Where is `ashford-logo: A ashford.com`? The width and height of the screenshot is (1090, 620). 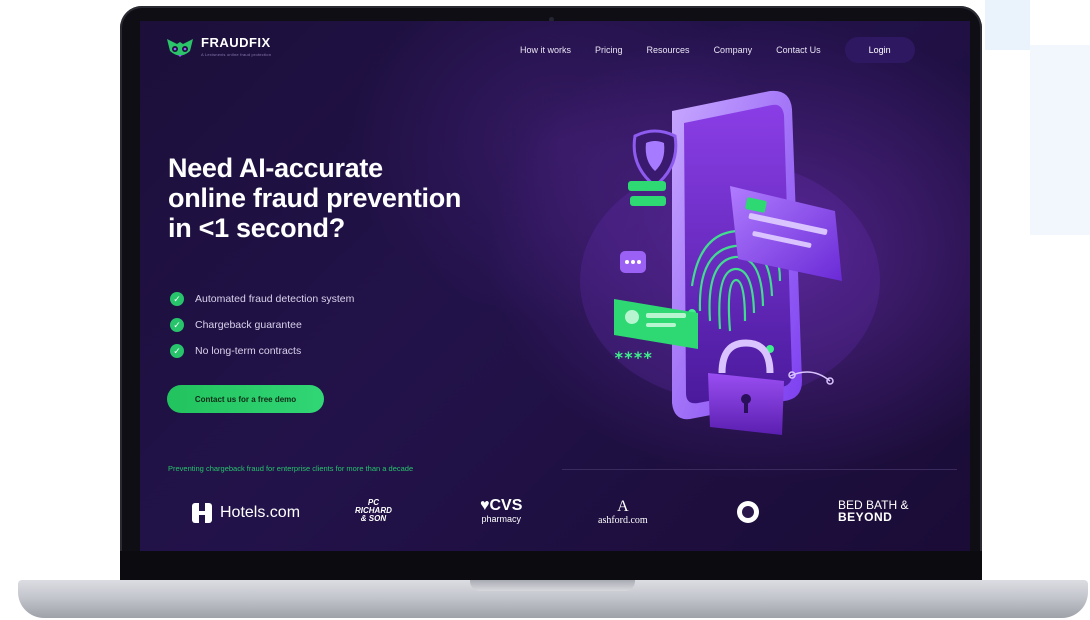 ashford-logo: A ashford.com is located at coordinates (623, 512).